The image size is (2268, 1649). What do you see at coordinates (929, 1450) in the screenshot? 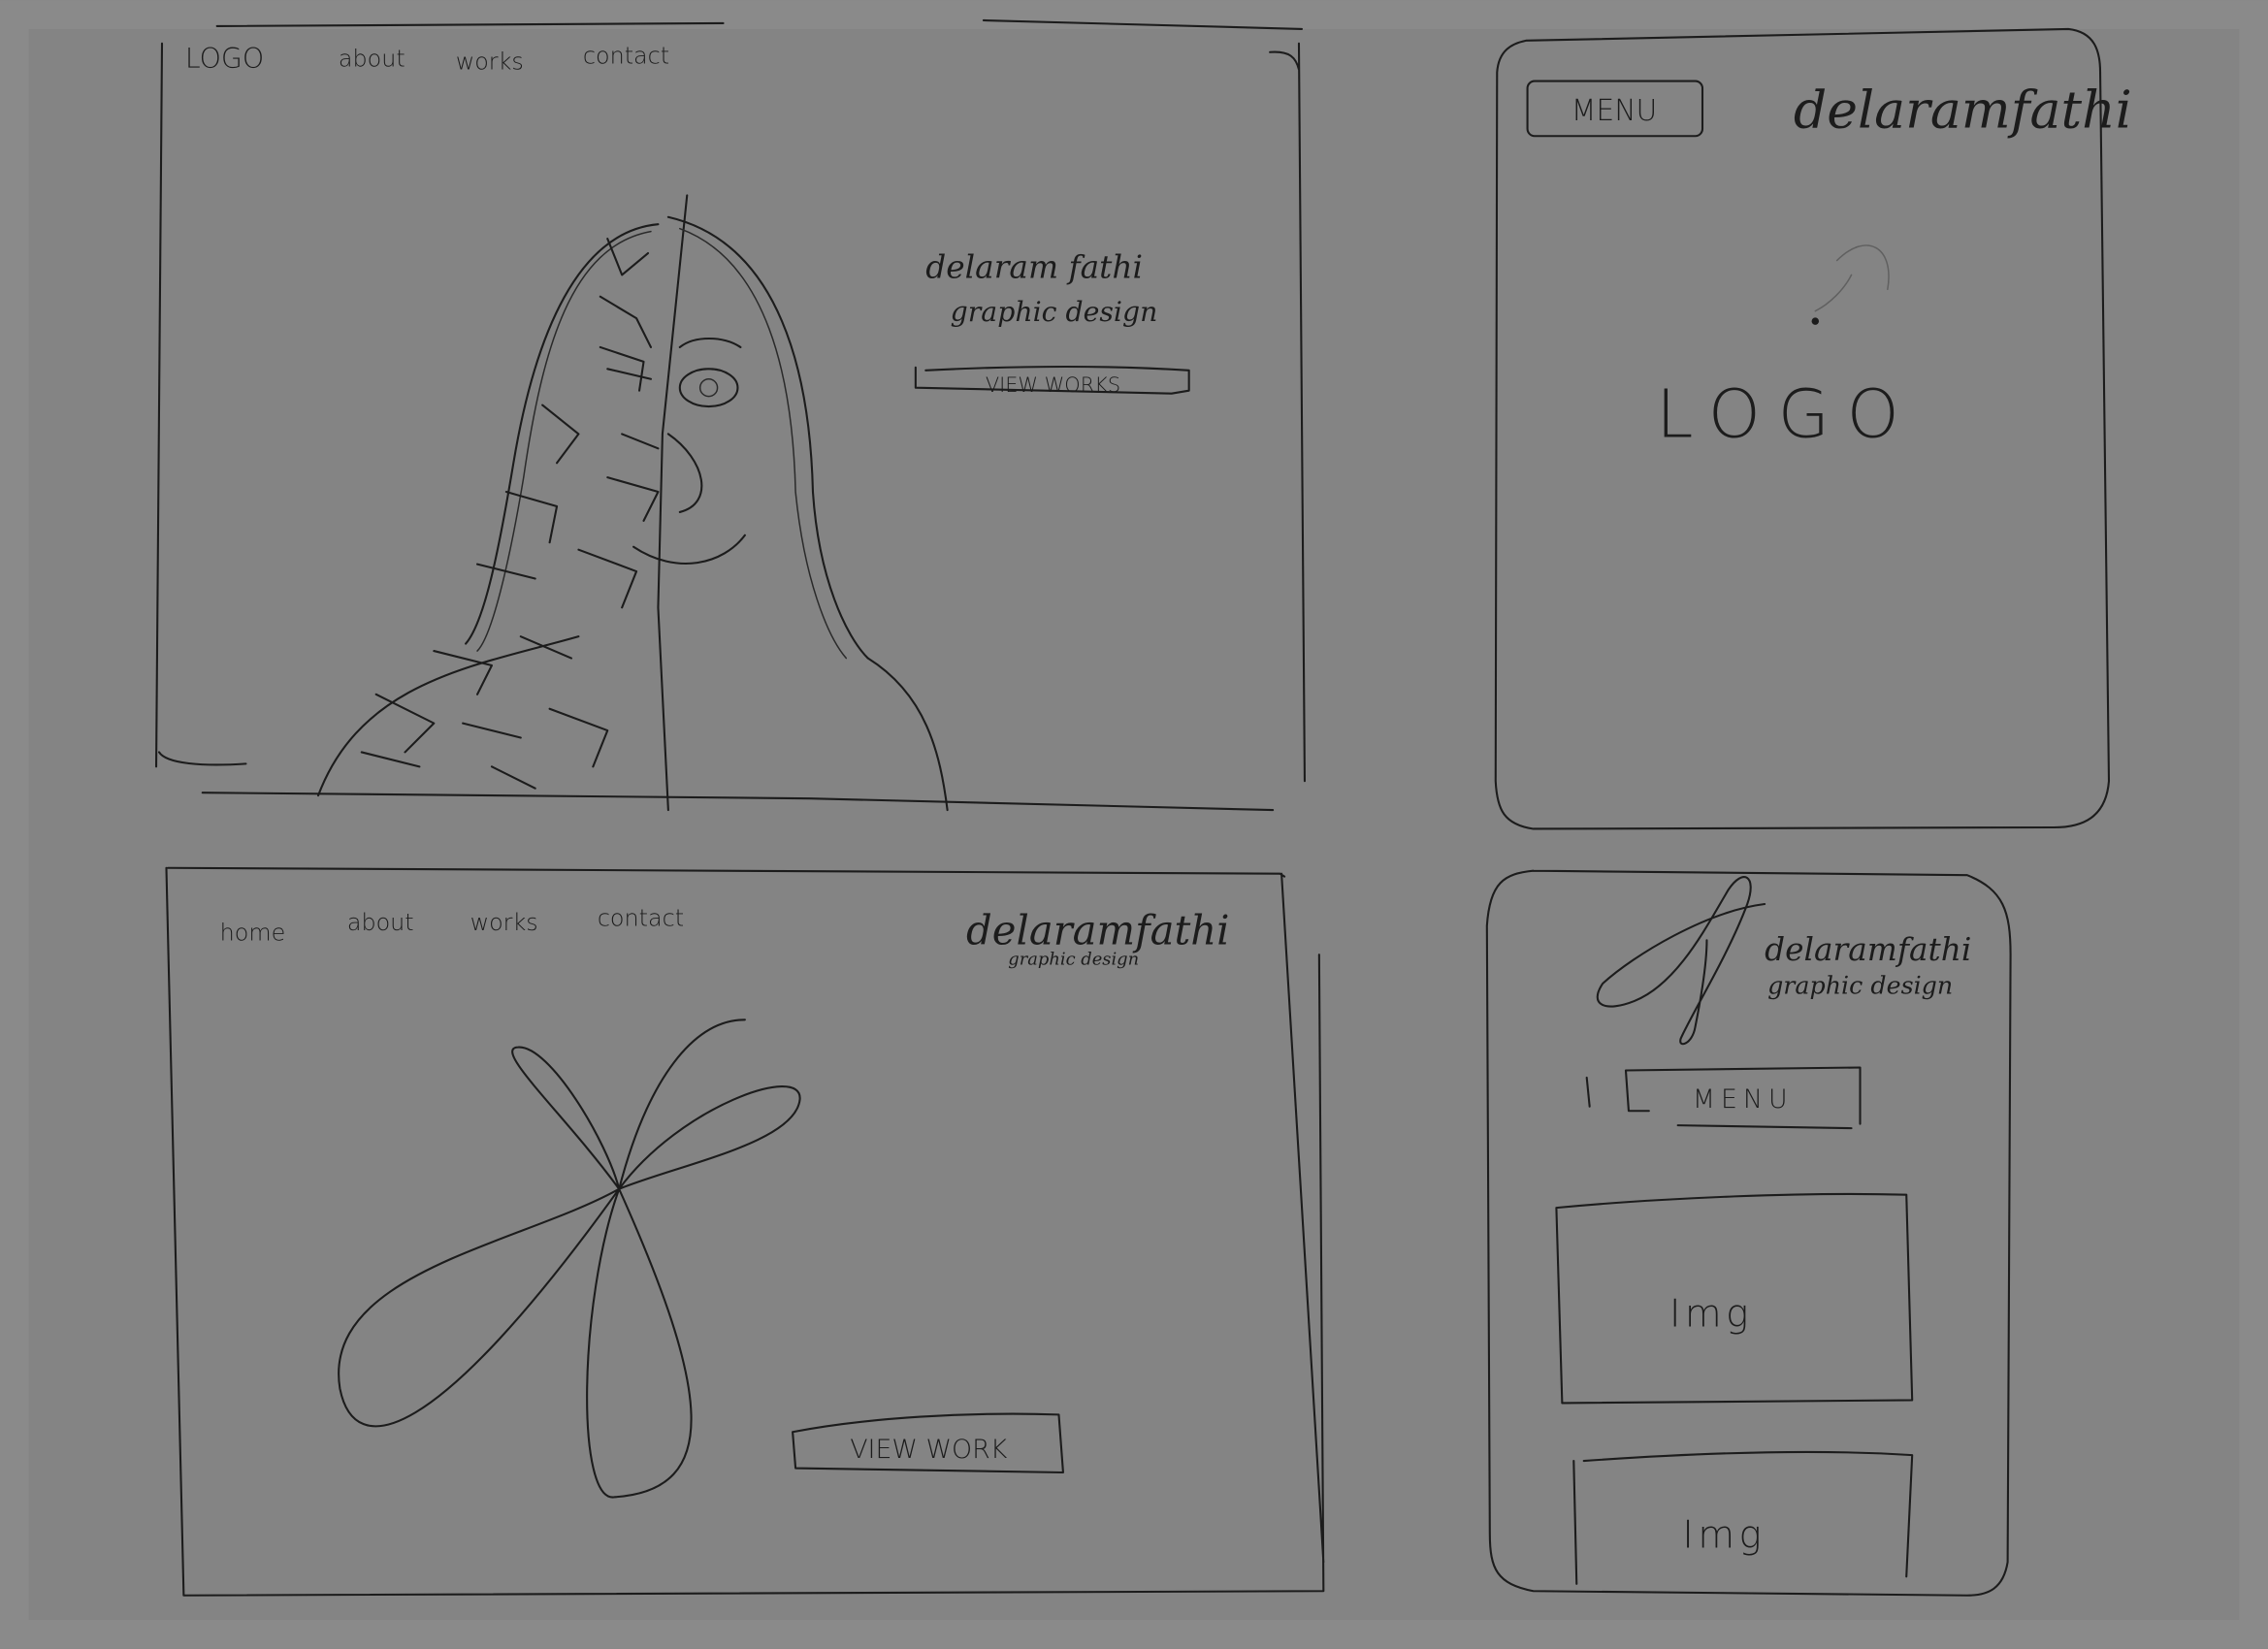
I see `view-work-label: VIEW WORK` at bounding box center [929, 1450].